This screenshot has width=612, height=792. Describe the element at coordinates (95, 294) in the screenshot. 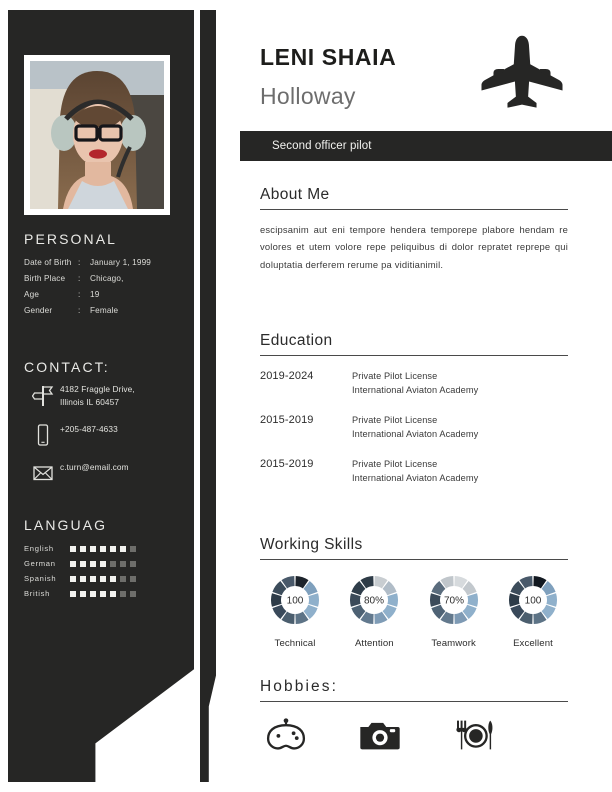

I see `personal-value: 19` at that location.